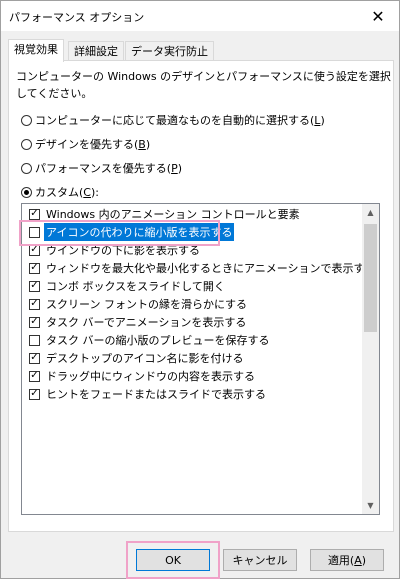 This screenshot has width=400, height=579. I want to click on list-item-label: コンボ ボックスをスライドして開く, so click(135, 286).